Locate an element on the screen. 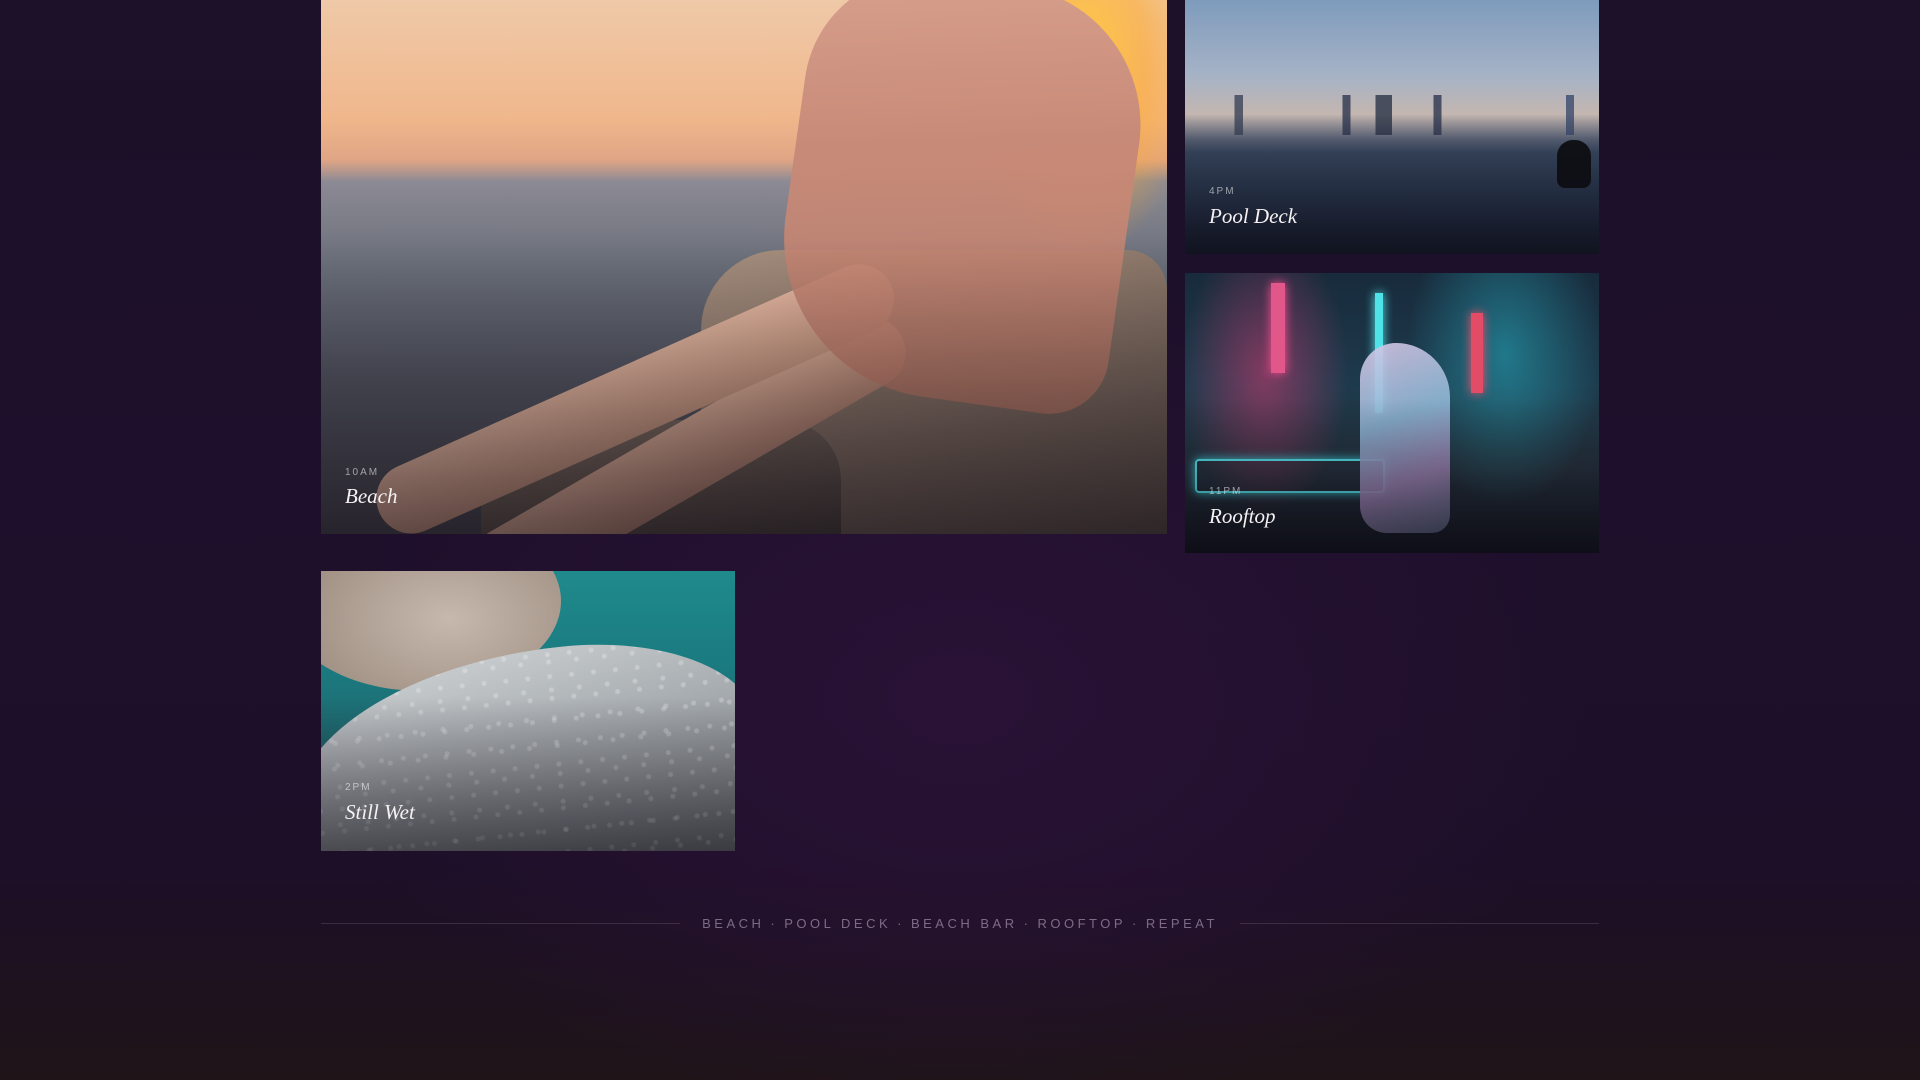 This screenshot has width=1920, height=1080. photo-card-still-wet: 2PM Still Wet is located at coordinates (528, 711).